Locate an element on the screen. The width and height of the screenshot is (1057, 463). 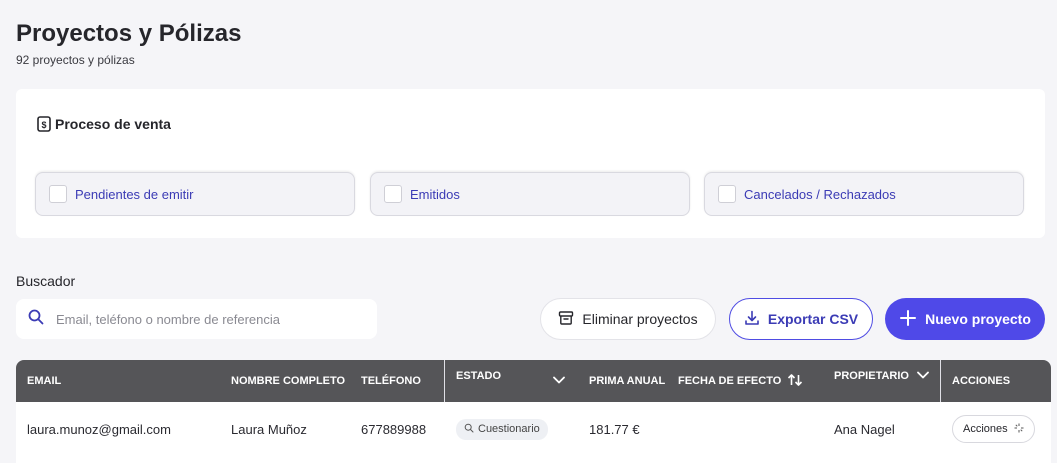
column-effective-date-label: FECHA DE EFECTO is located at coordinates (730, 381).